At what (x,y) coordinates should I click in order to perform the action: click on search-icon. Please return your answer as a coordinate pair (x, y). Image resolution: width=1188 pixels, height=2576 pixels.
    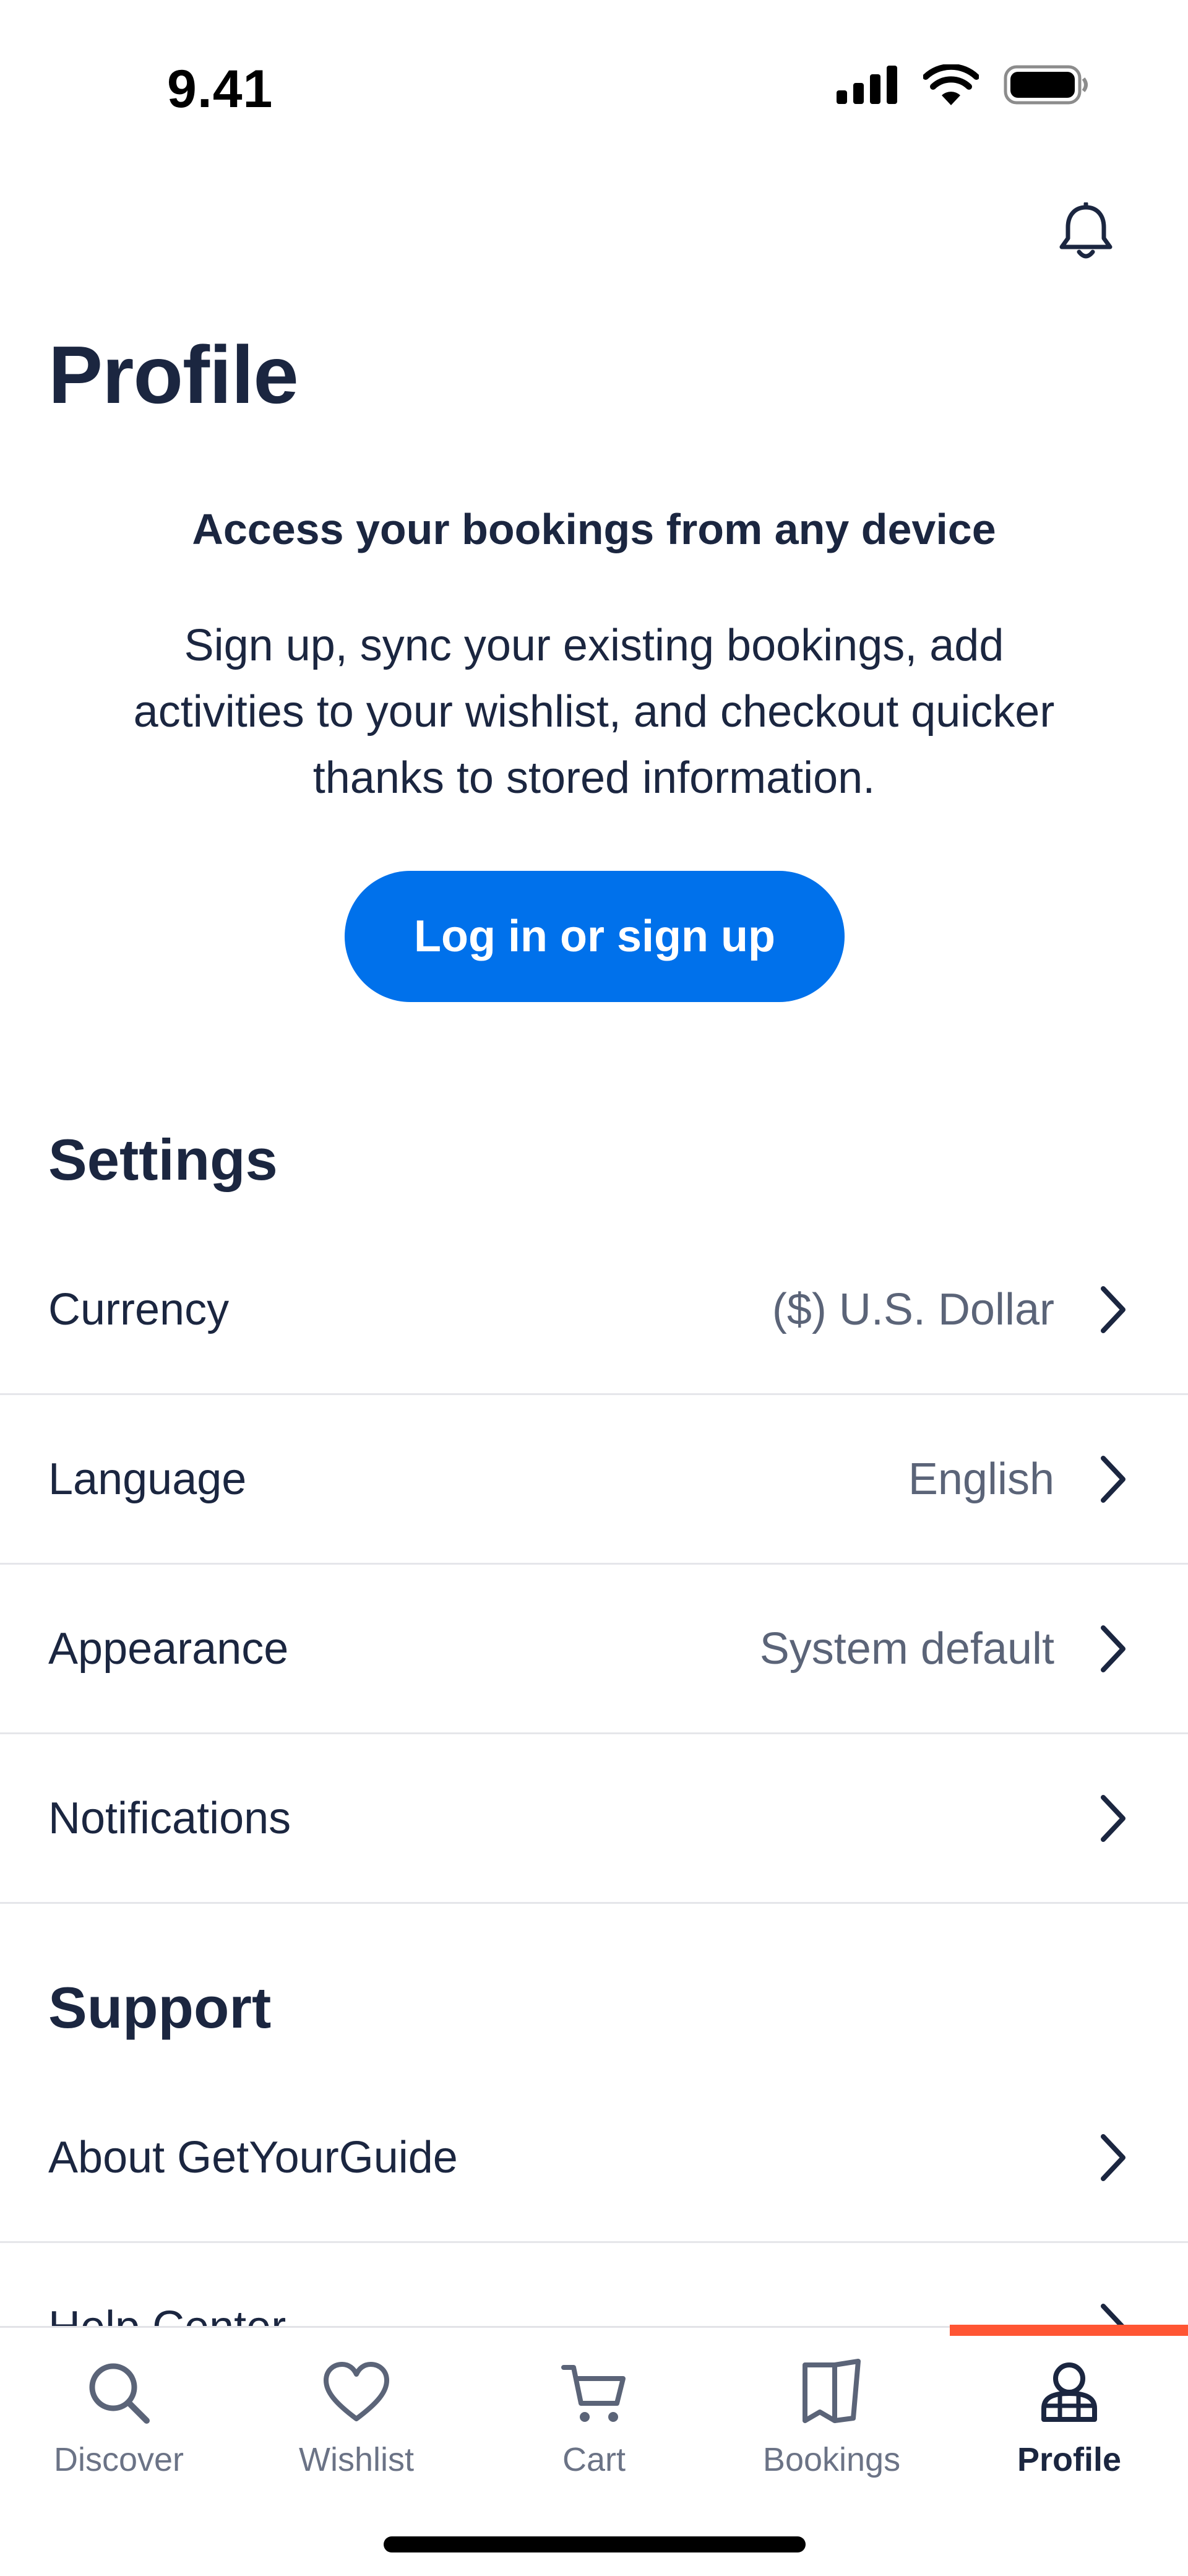
    Looking at the image, I should click on (119, 2393).